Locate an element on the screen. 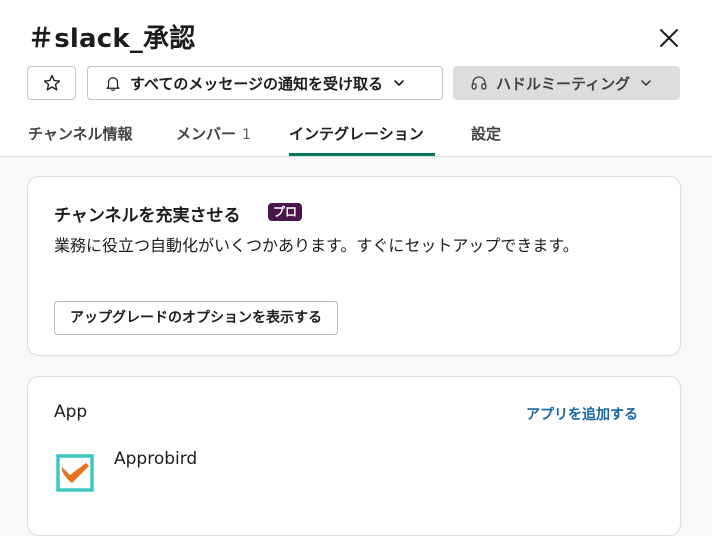 The width and height of the screenshot is (712, 536). pro-badge: プロ is located at coordinates (285, 212).